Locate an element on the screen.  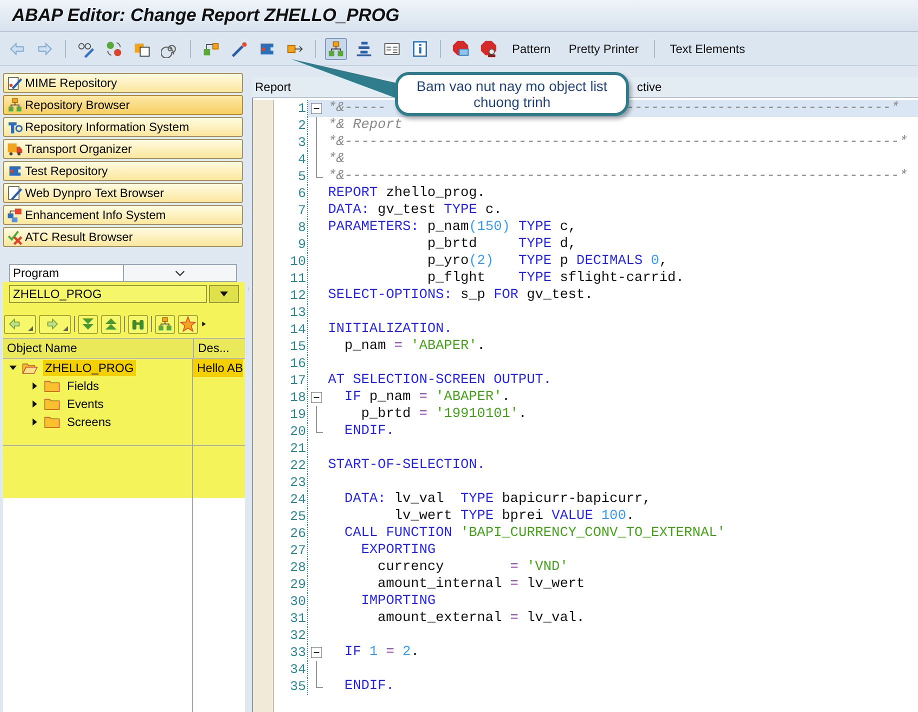
code-line: *&-------------------------------------------------------------------* is located at coordinates (618, 142).